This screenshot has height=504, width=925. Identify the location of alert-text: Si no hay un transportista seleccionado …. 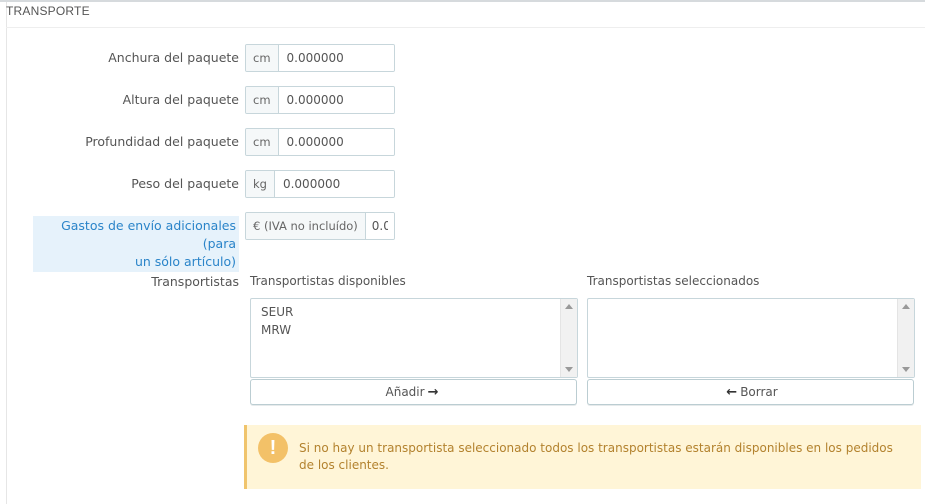
(596, 456).